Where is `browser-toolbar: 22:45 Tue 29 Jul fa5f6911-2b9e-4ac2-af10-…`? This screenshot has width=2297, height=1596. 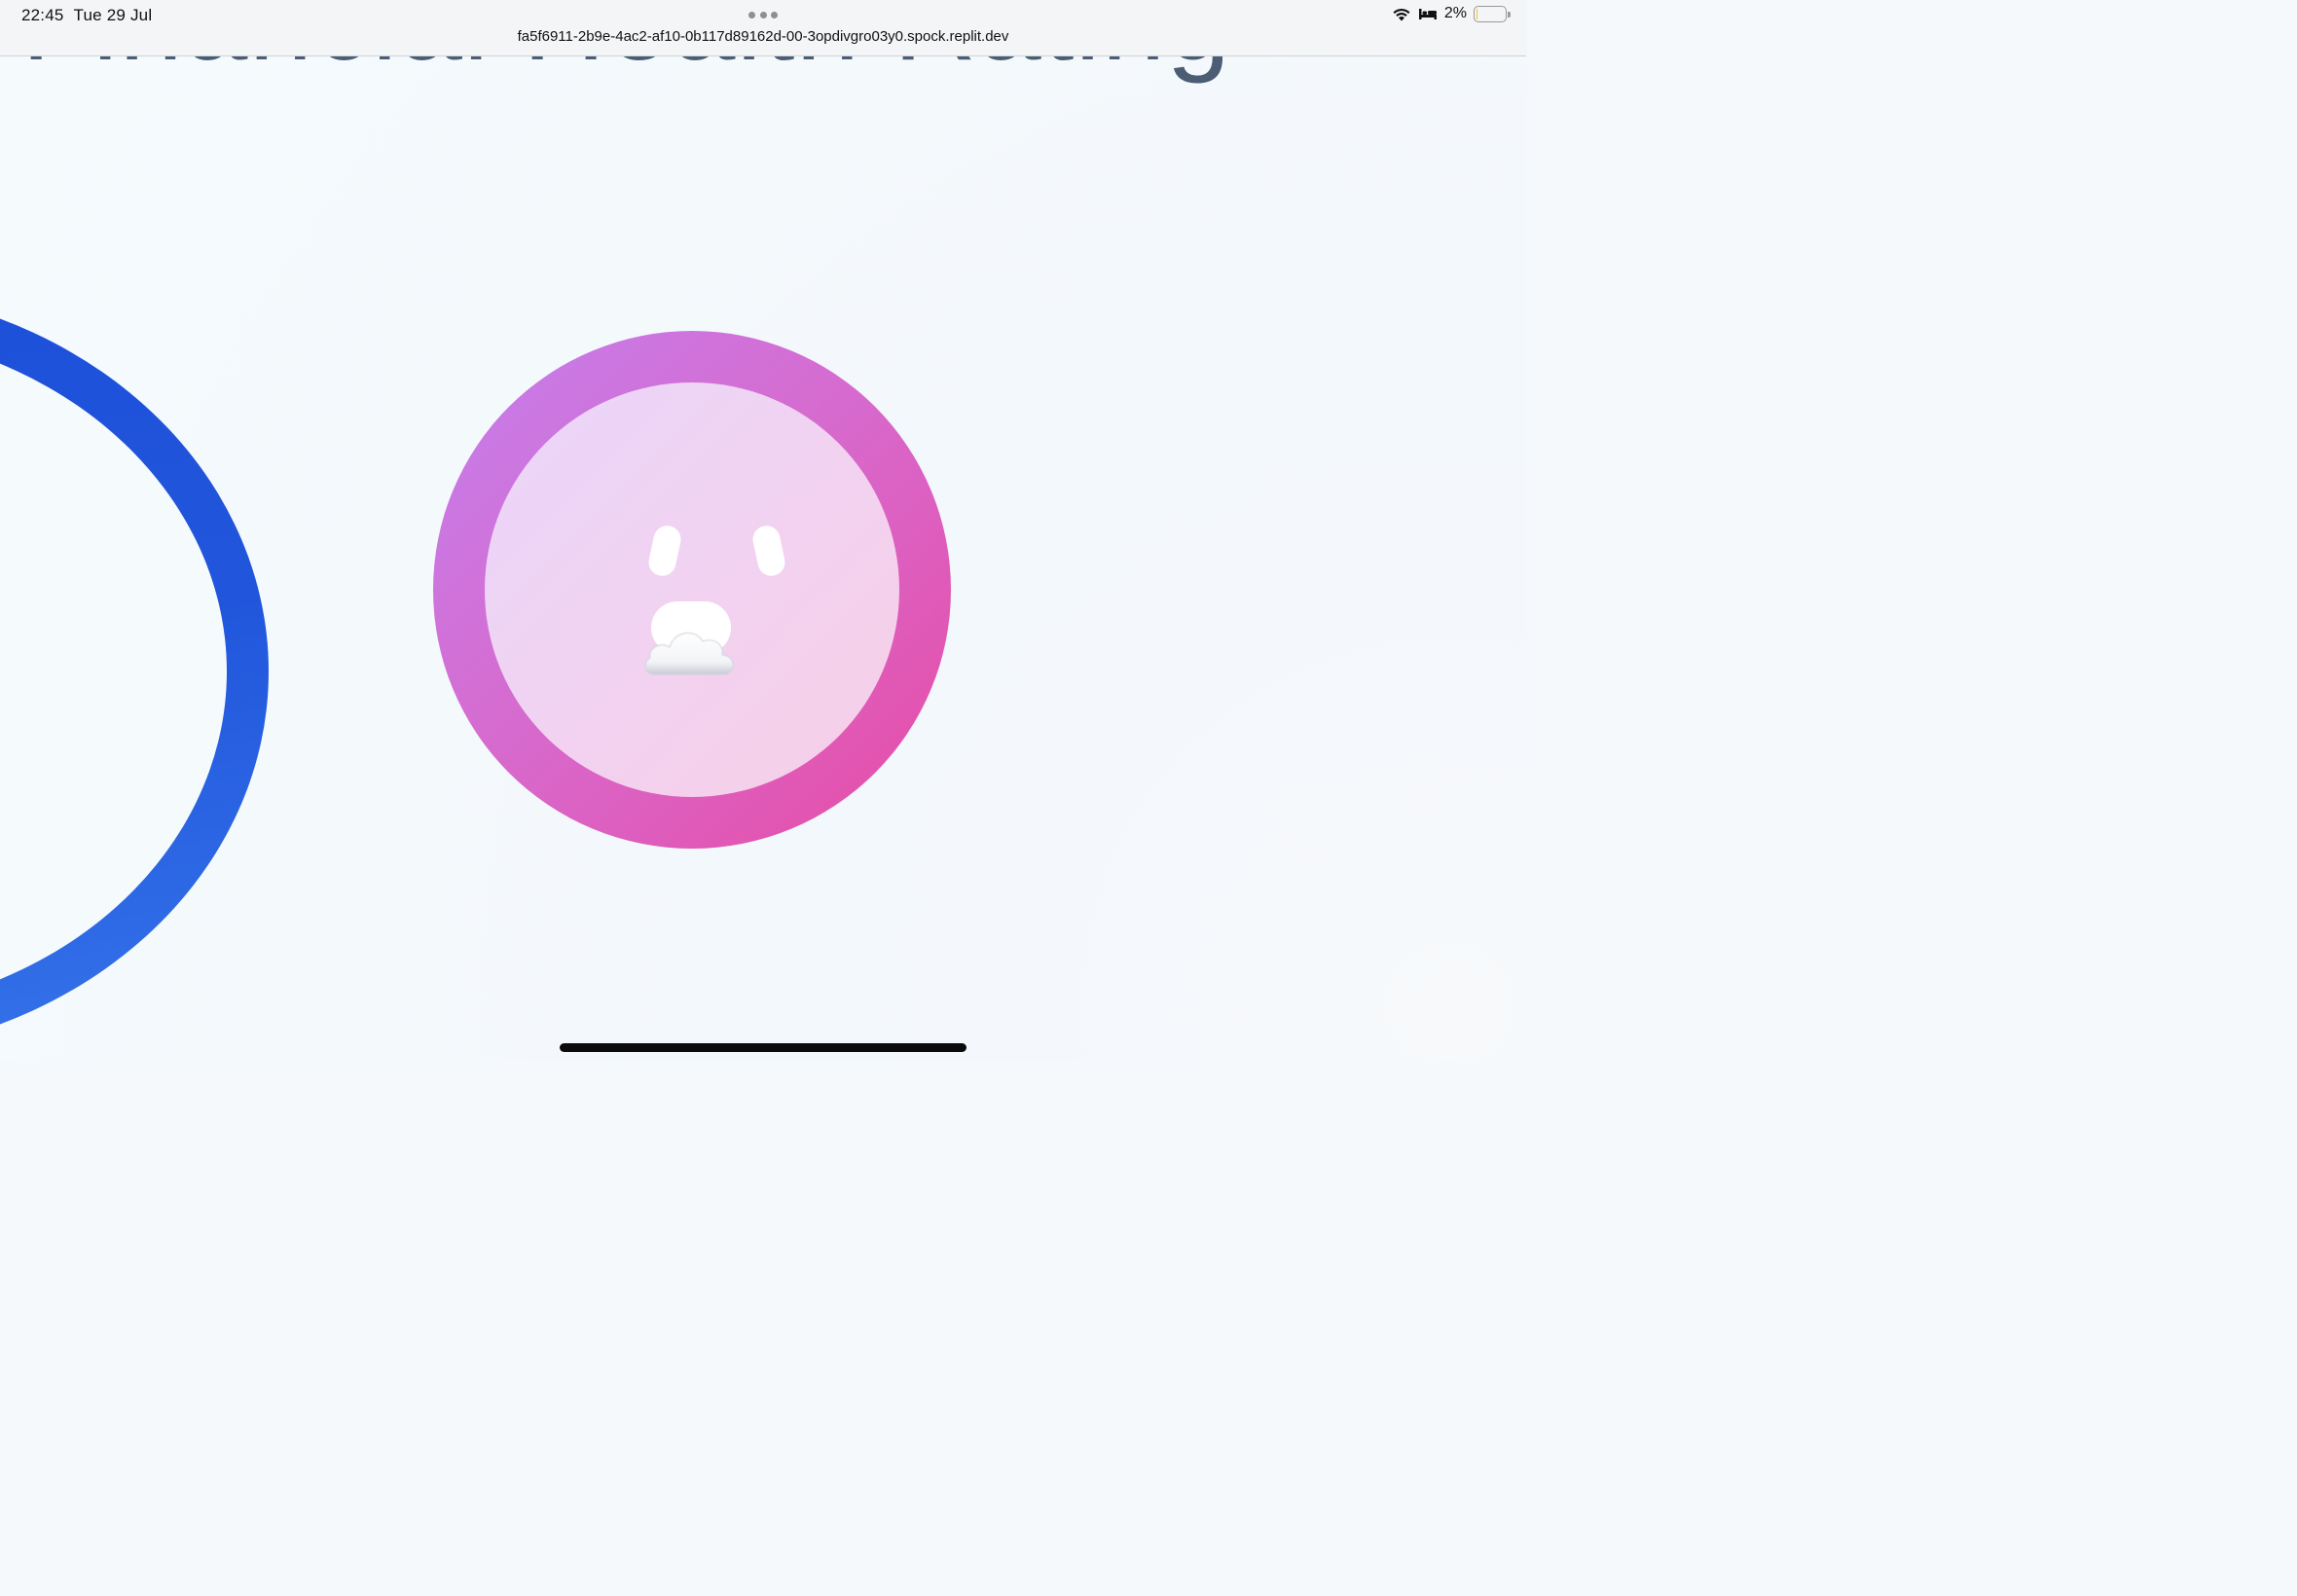
browser-toolbar: 22:45 Tue 29 Jul fa5f6911-2b9e-4ac2-af10-… is located at coordinates (763, 28).